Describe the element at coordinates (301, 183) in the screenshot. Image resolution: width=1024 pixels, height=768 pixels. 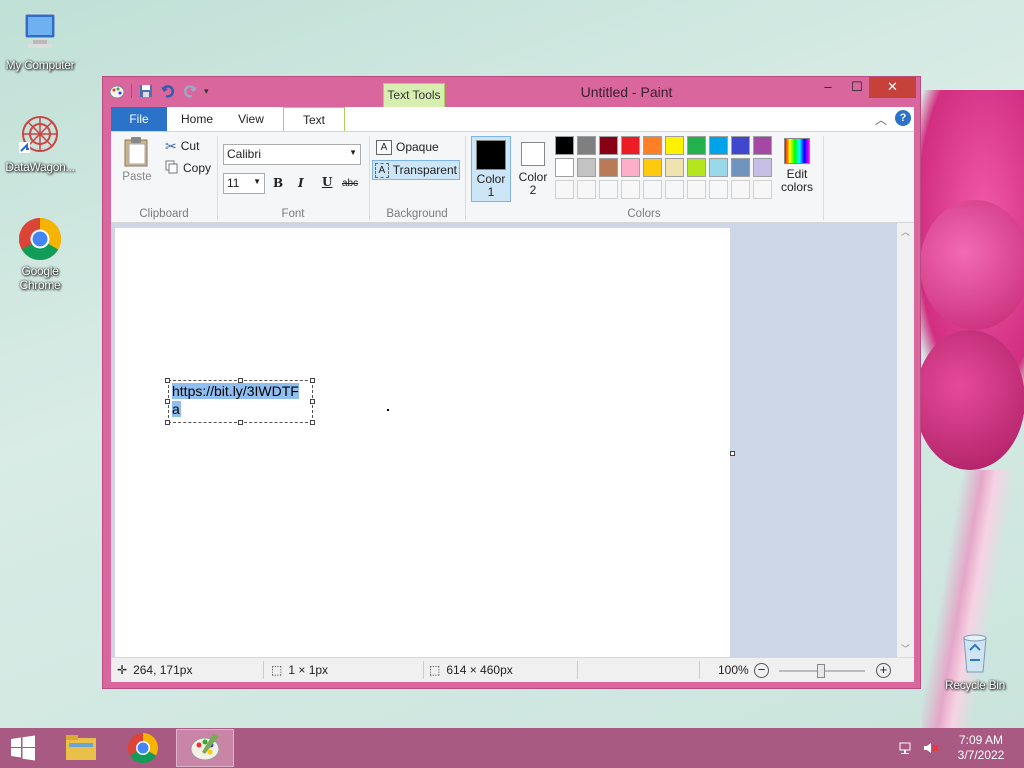
I see `italic-button: I` at that location.